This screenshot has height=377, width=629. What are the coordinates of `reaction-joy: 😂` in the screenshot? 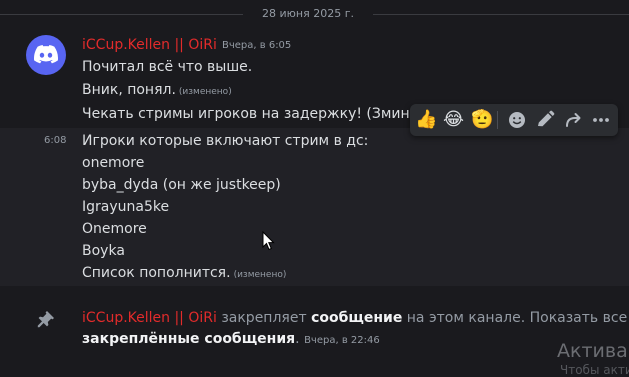 It's located at (453, 120).